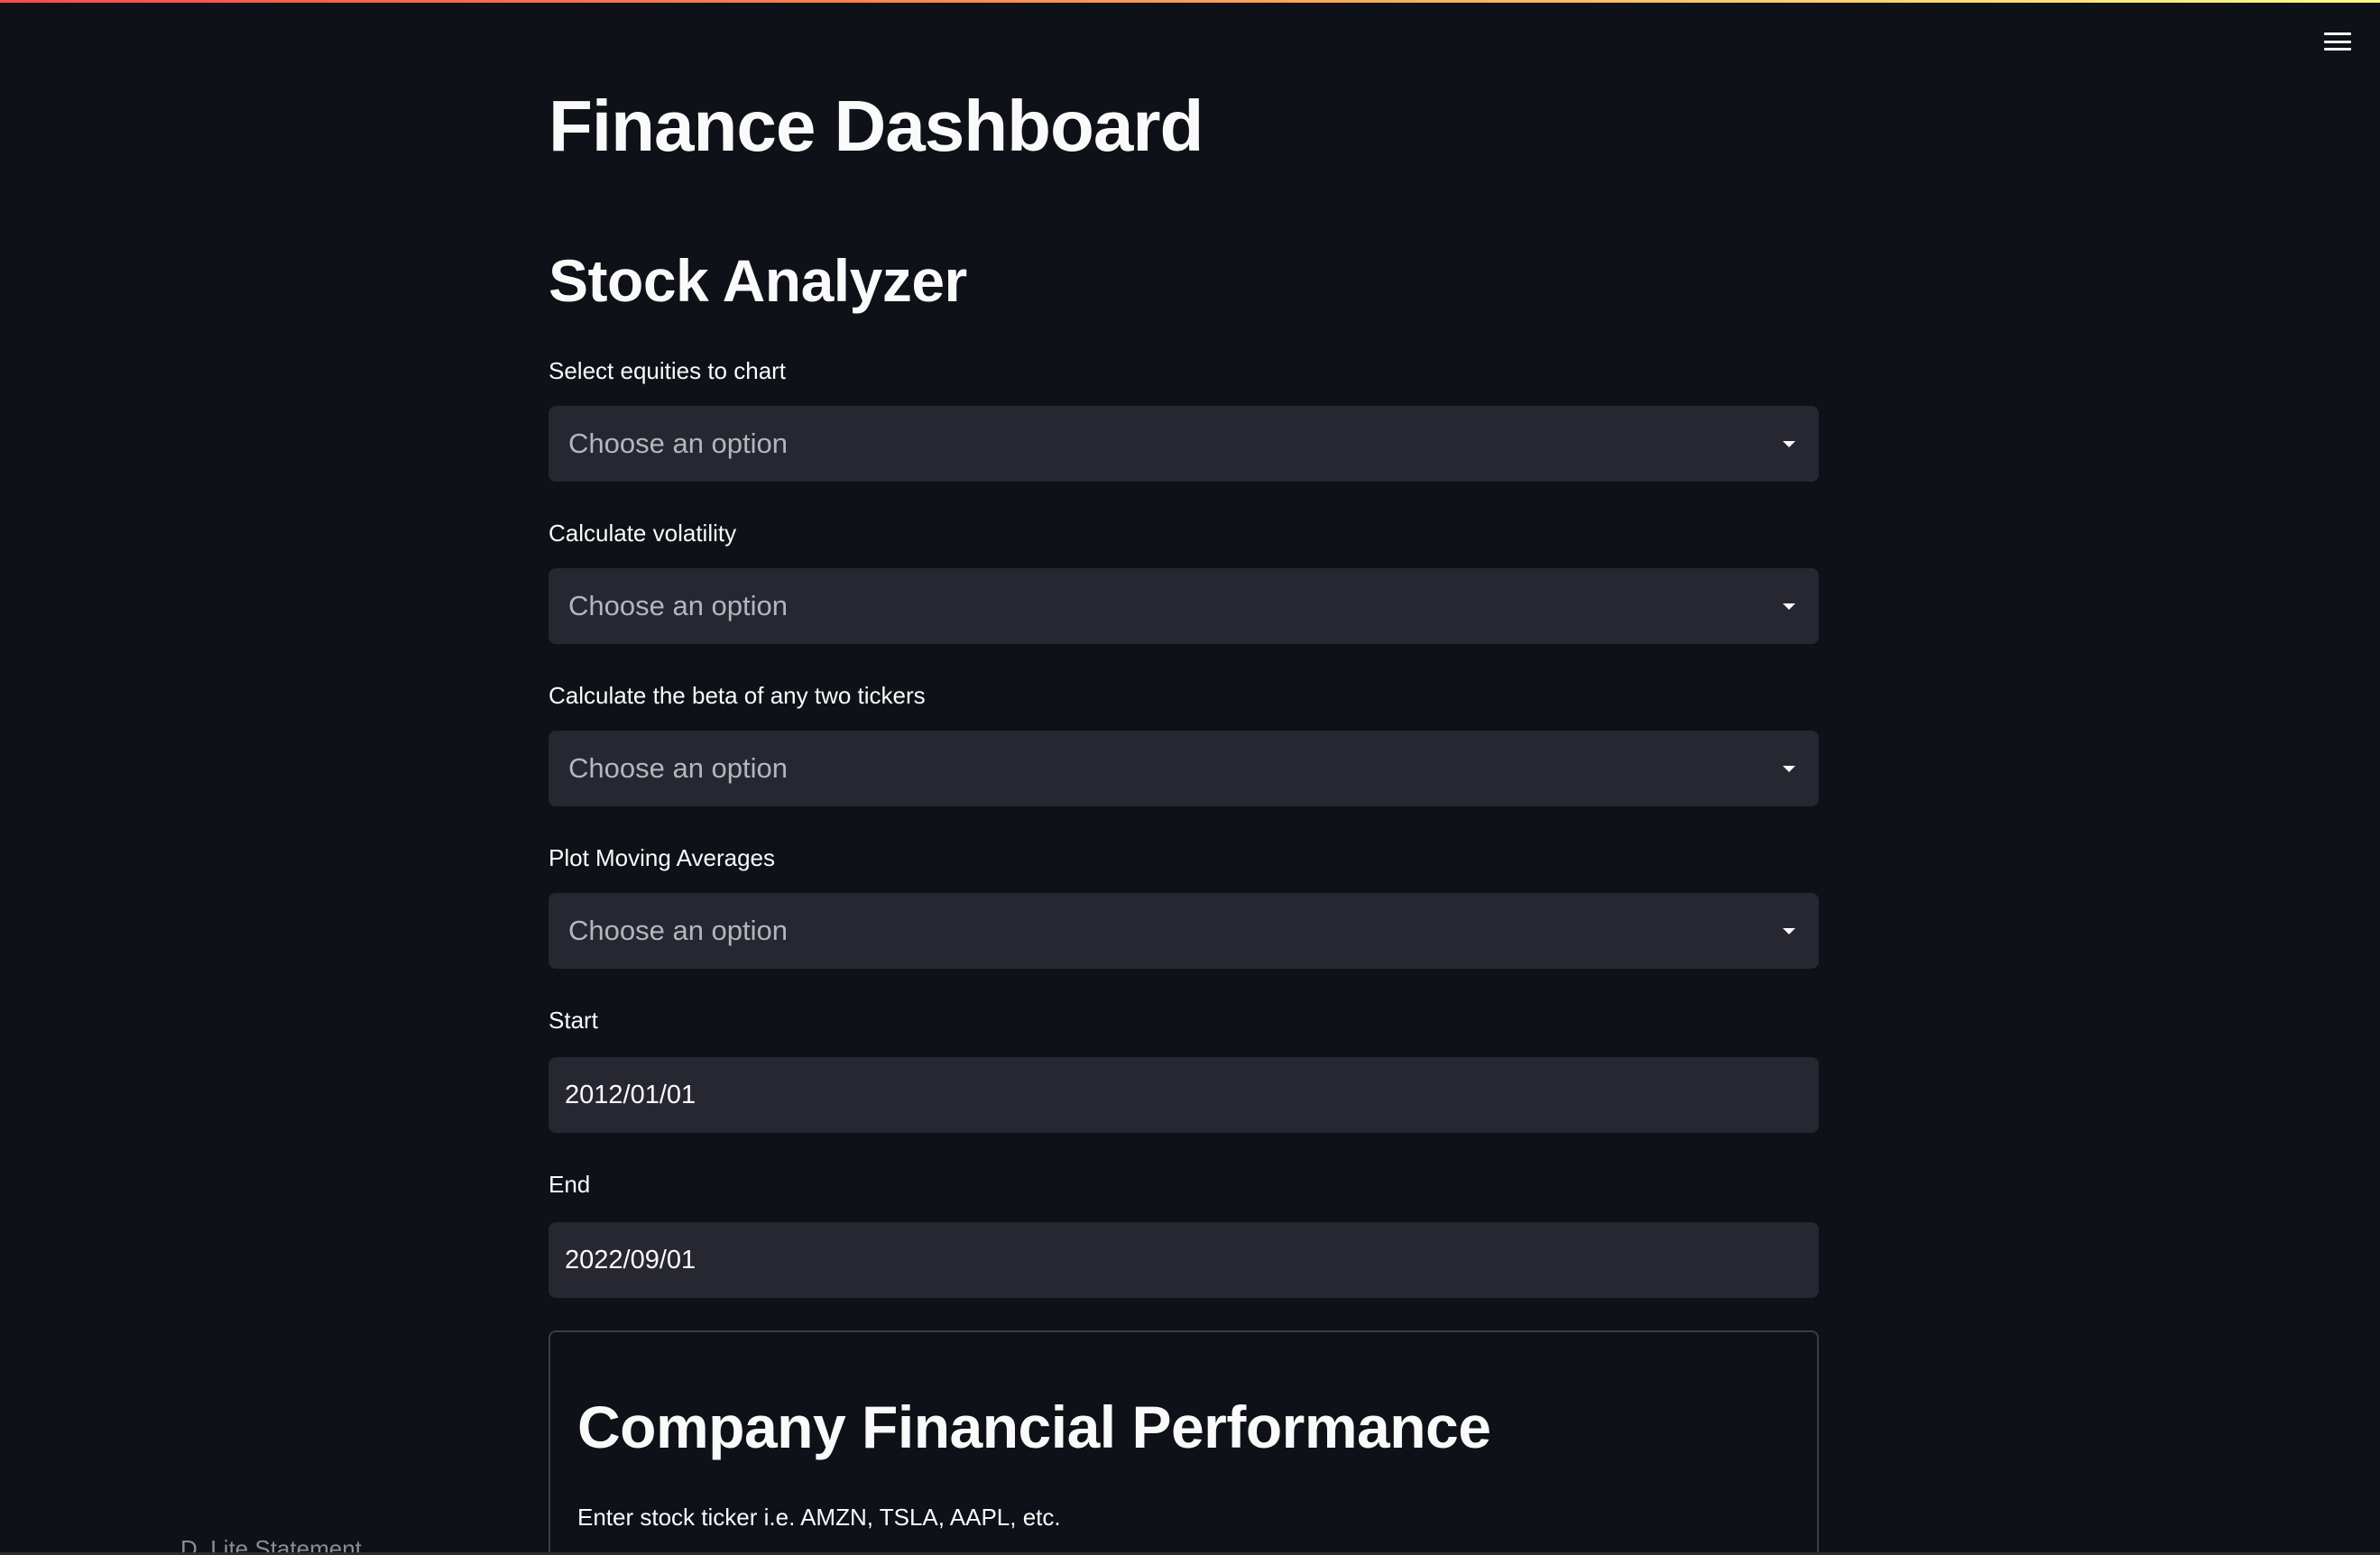 The width and height of the screenshot is (2380, 1555). I want to click on hamburger-menu-icon, so click(2337, 42).